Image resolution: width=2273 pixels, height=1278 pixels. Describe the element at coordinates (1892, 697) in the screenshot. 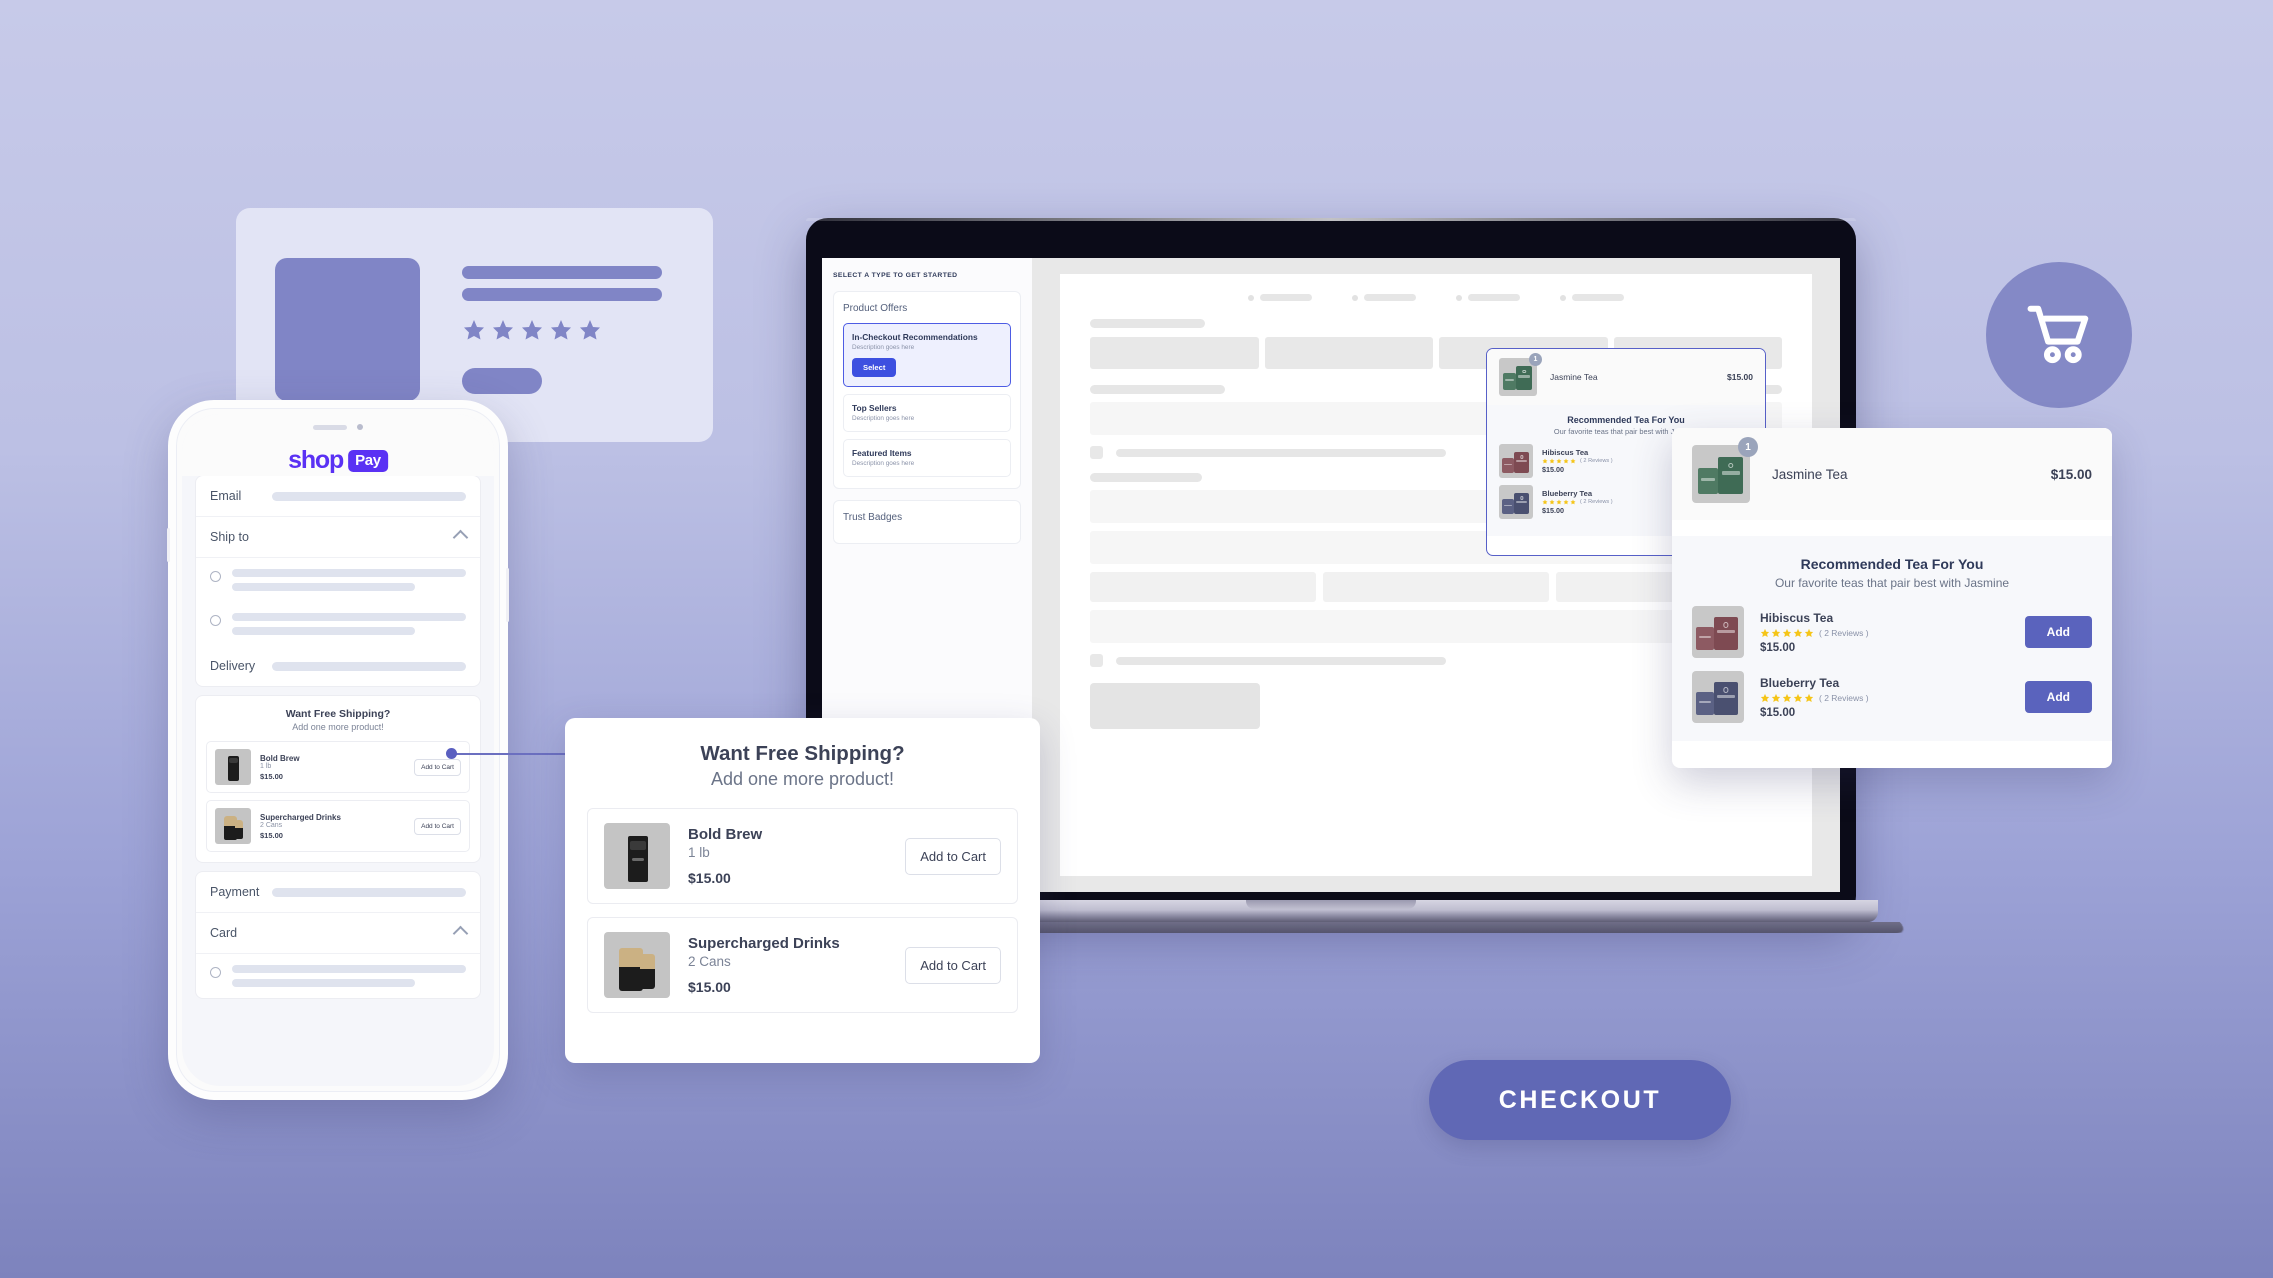

I see `recommendation-item: Blueberry Tea ( 2 Reviews ) $15.00 Add` at that location.